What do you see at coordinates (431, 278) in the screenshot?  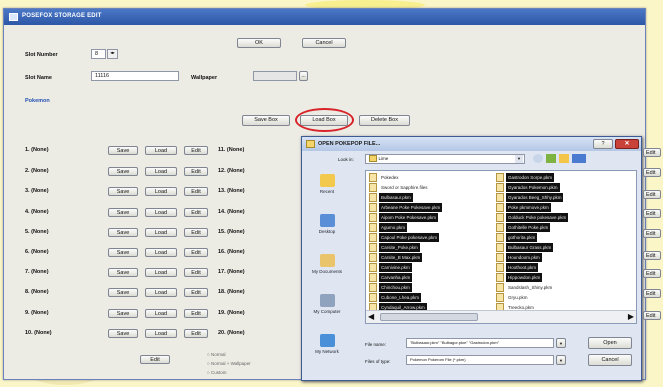 I see `file-item: Carvanha.pkm` at bounding box center [431, 278].